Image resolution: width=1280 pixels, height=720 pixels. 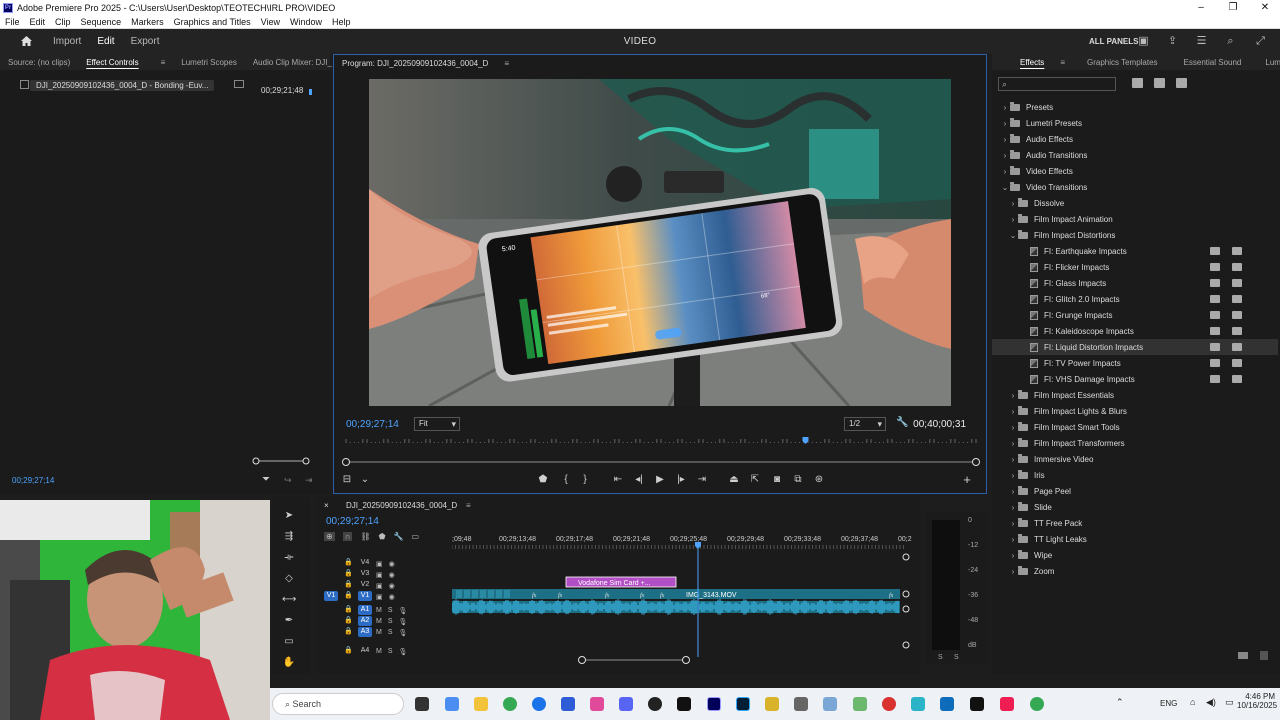 I want to click on obs-icon, so click(x=684, y=704).